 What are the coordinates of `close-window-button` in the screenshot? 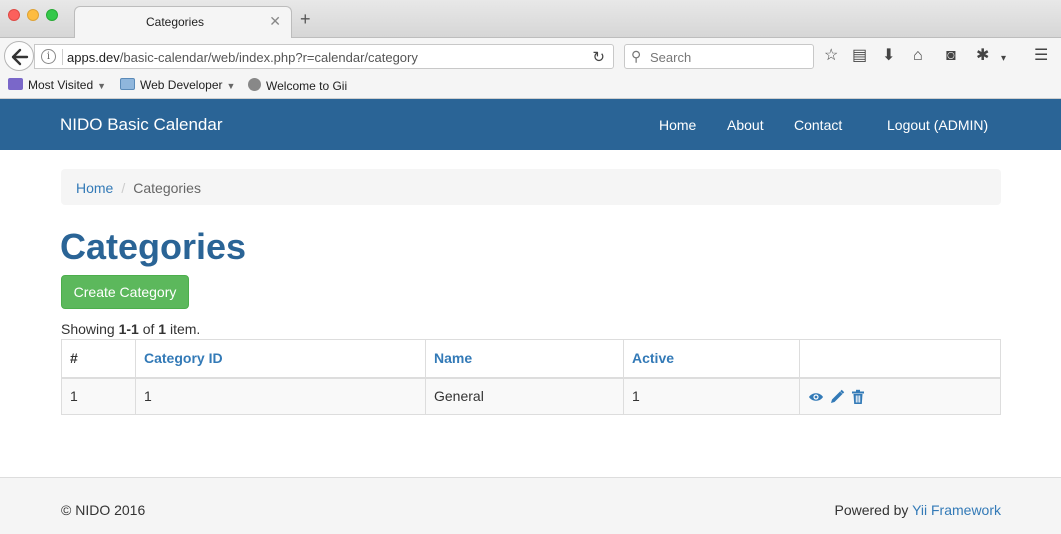 It's located at (14, 15).